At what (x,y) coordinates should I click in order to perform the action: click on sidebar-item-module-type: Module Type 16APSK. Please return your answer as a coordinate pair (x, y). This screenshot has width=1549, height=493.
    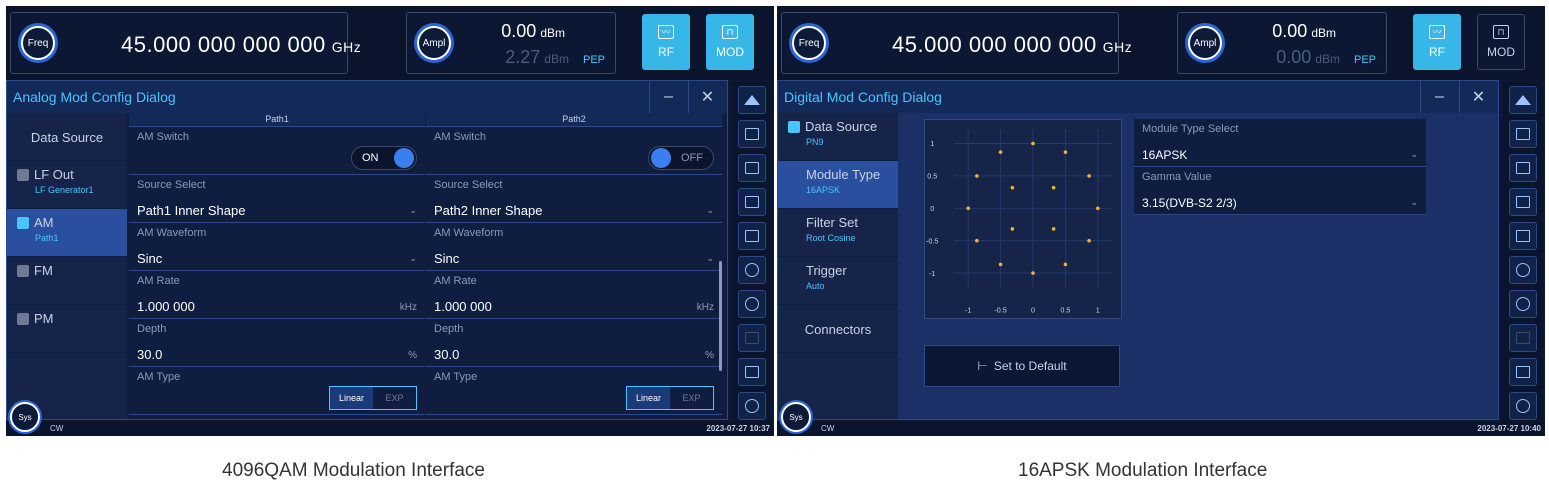
    Looking at the image, I should click on (838, 185).